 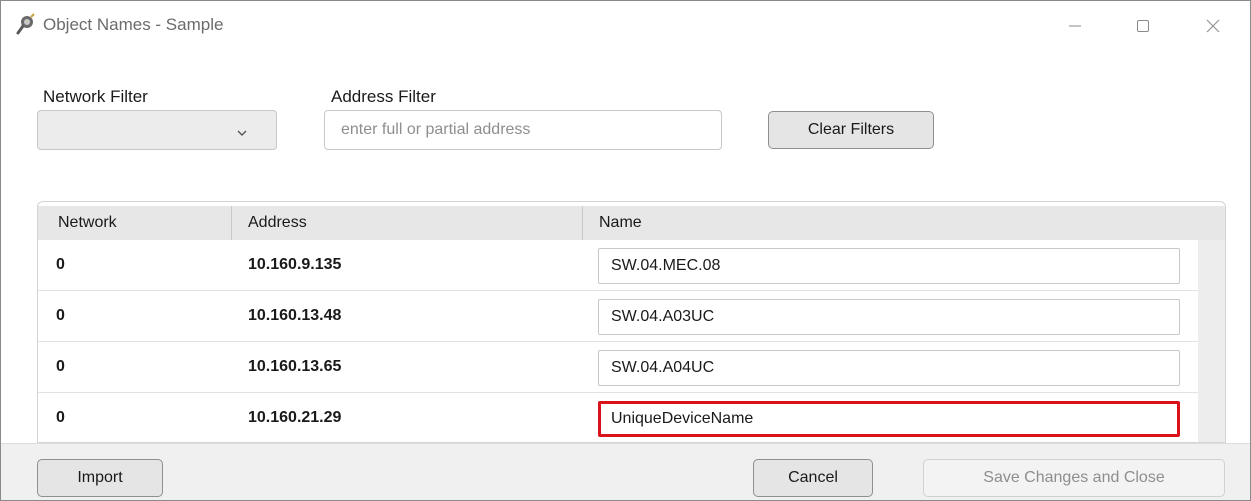 I want to click on footer-bar: Import Cancel Save Changes and Close, so click(x=625, y=471).